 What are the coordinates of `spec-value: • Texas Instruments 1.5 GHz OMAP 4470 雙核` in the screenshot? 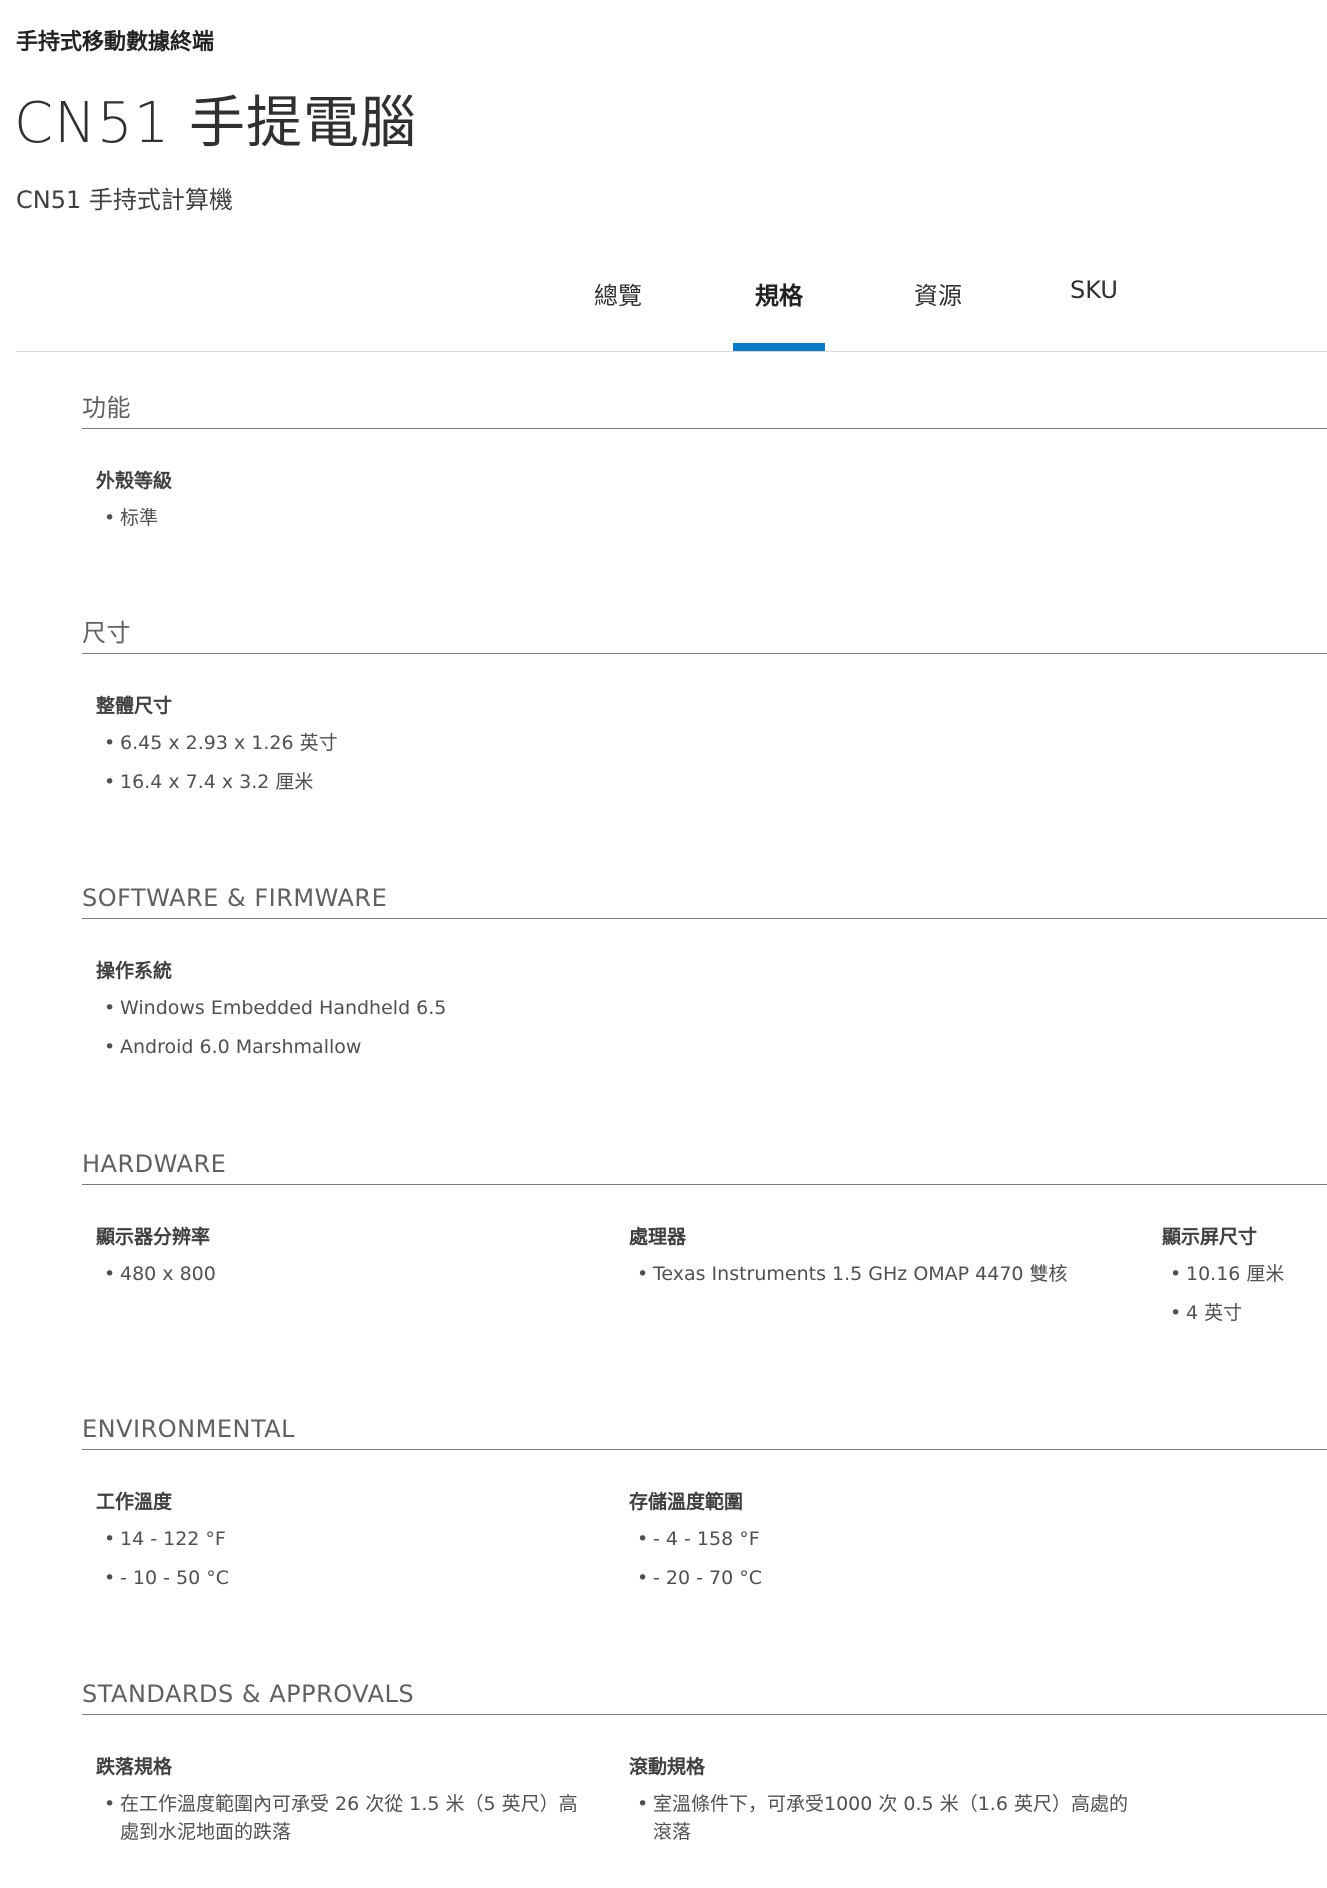 It's located at (852, 1274).